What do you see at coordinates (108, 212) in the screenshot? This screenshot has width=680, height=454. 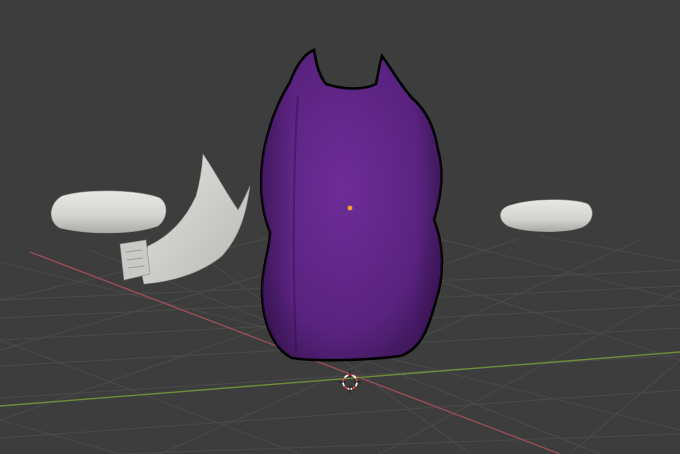 I see `left-arm-mesh` at bounding box center [108, 212].